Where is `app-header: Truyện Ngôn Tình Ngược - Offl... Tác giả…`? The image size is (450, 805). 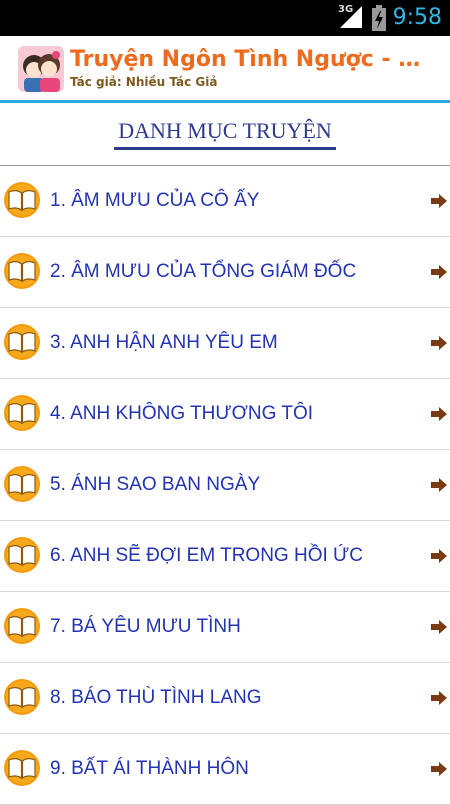 app-header: Truyện Ngôn Tình Ngược - Offl... Tác giả… is located at coordinates (225, 68).